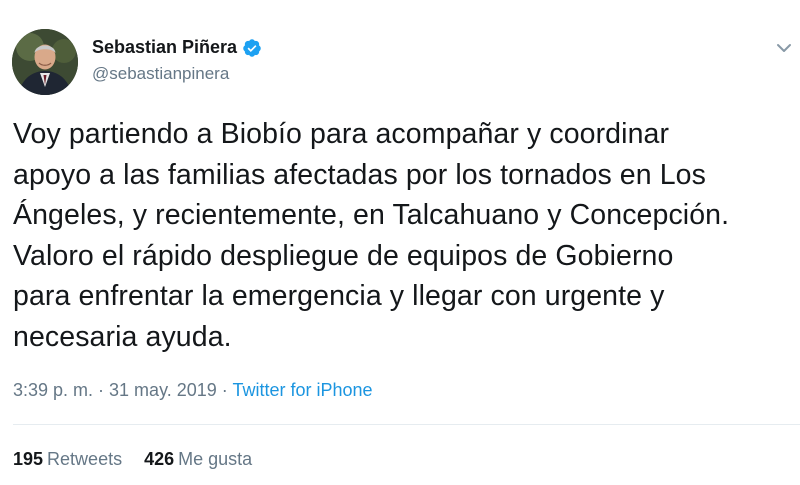  Describe the element at coordinates (406, 424) in the screenshot. I see `divider` at that location.